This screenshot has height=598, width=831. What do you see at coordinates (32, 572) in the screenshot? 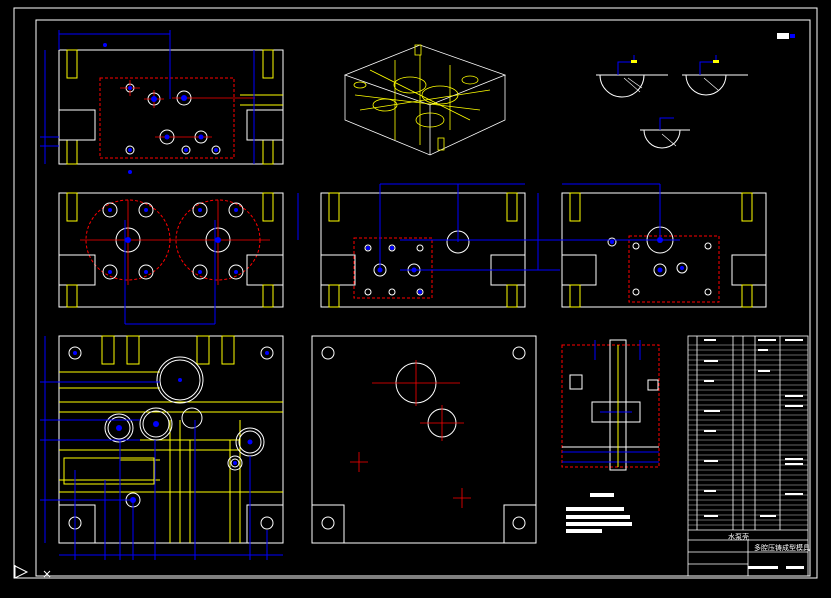
I see `ucs-axis-icon` at bounding box center [32, 572].